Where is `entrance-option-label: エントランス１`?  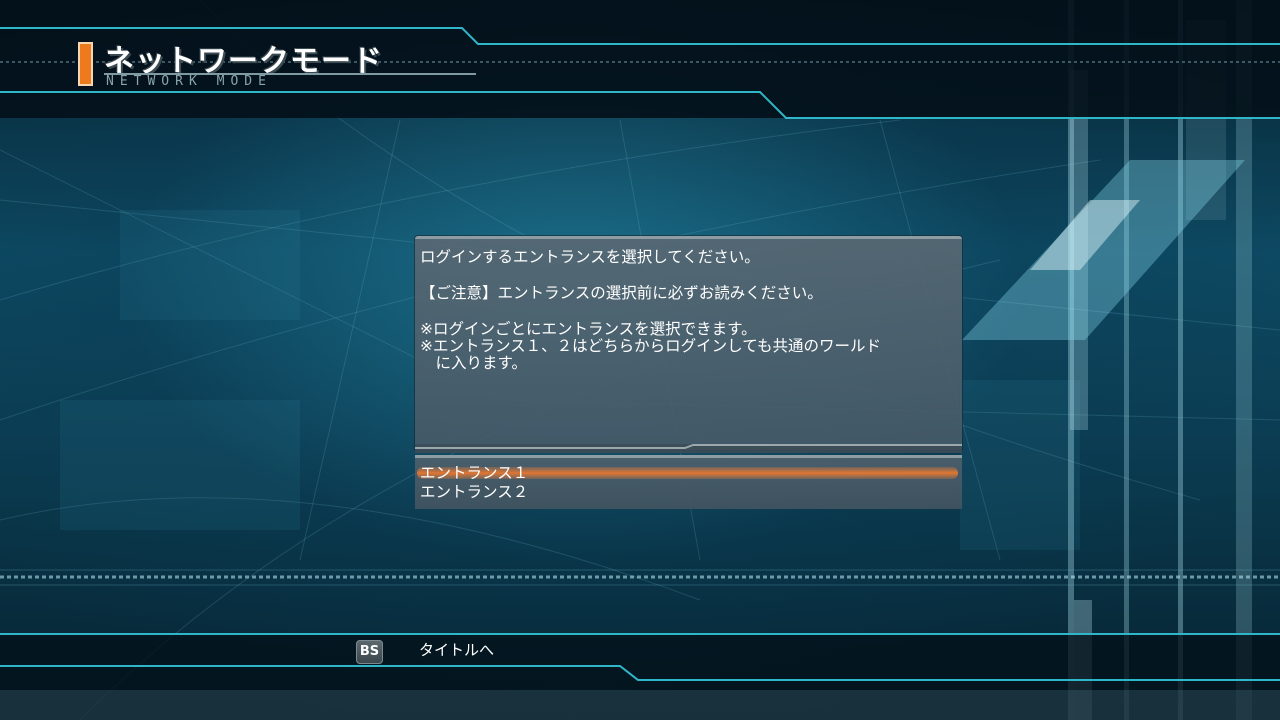 entrance-option-label: エントランス１ is located at coordinates (474, 473).